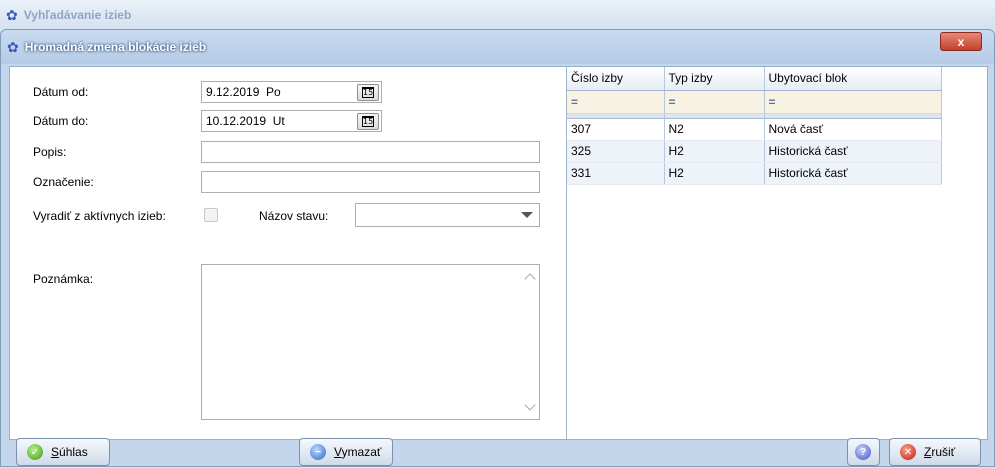 This screenshot has width=995, height=468. What do you see at coordinates (245, 121) in the screenshot?
I see `date-to-value: 10.12.2019 Ut` at bounding box center [245, 121].